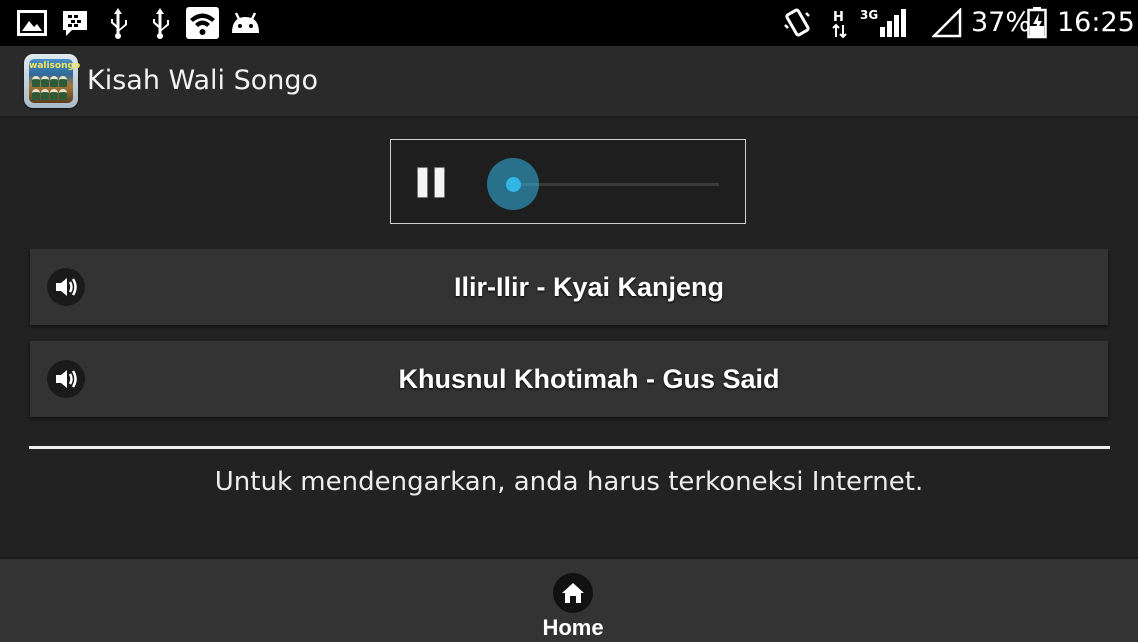  I want to click on vibrate-icon, so click(797, 23).